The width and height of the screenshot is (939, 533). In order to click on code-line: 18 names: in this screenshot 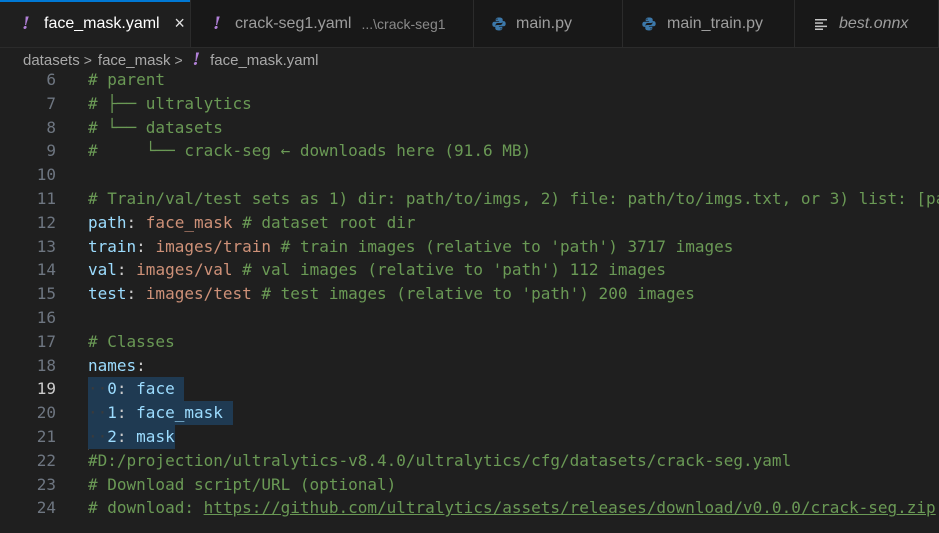, I will do `click(469, 366)`.